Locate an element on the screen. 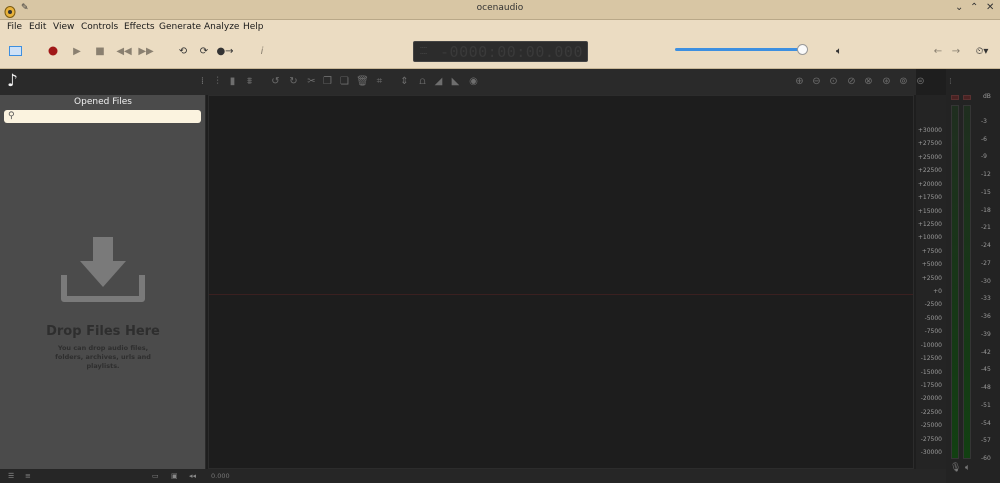 Image resolution: width=1000 pixels, height=483 pixels. play-button: ▶ is located at coordinates (77, 51).